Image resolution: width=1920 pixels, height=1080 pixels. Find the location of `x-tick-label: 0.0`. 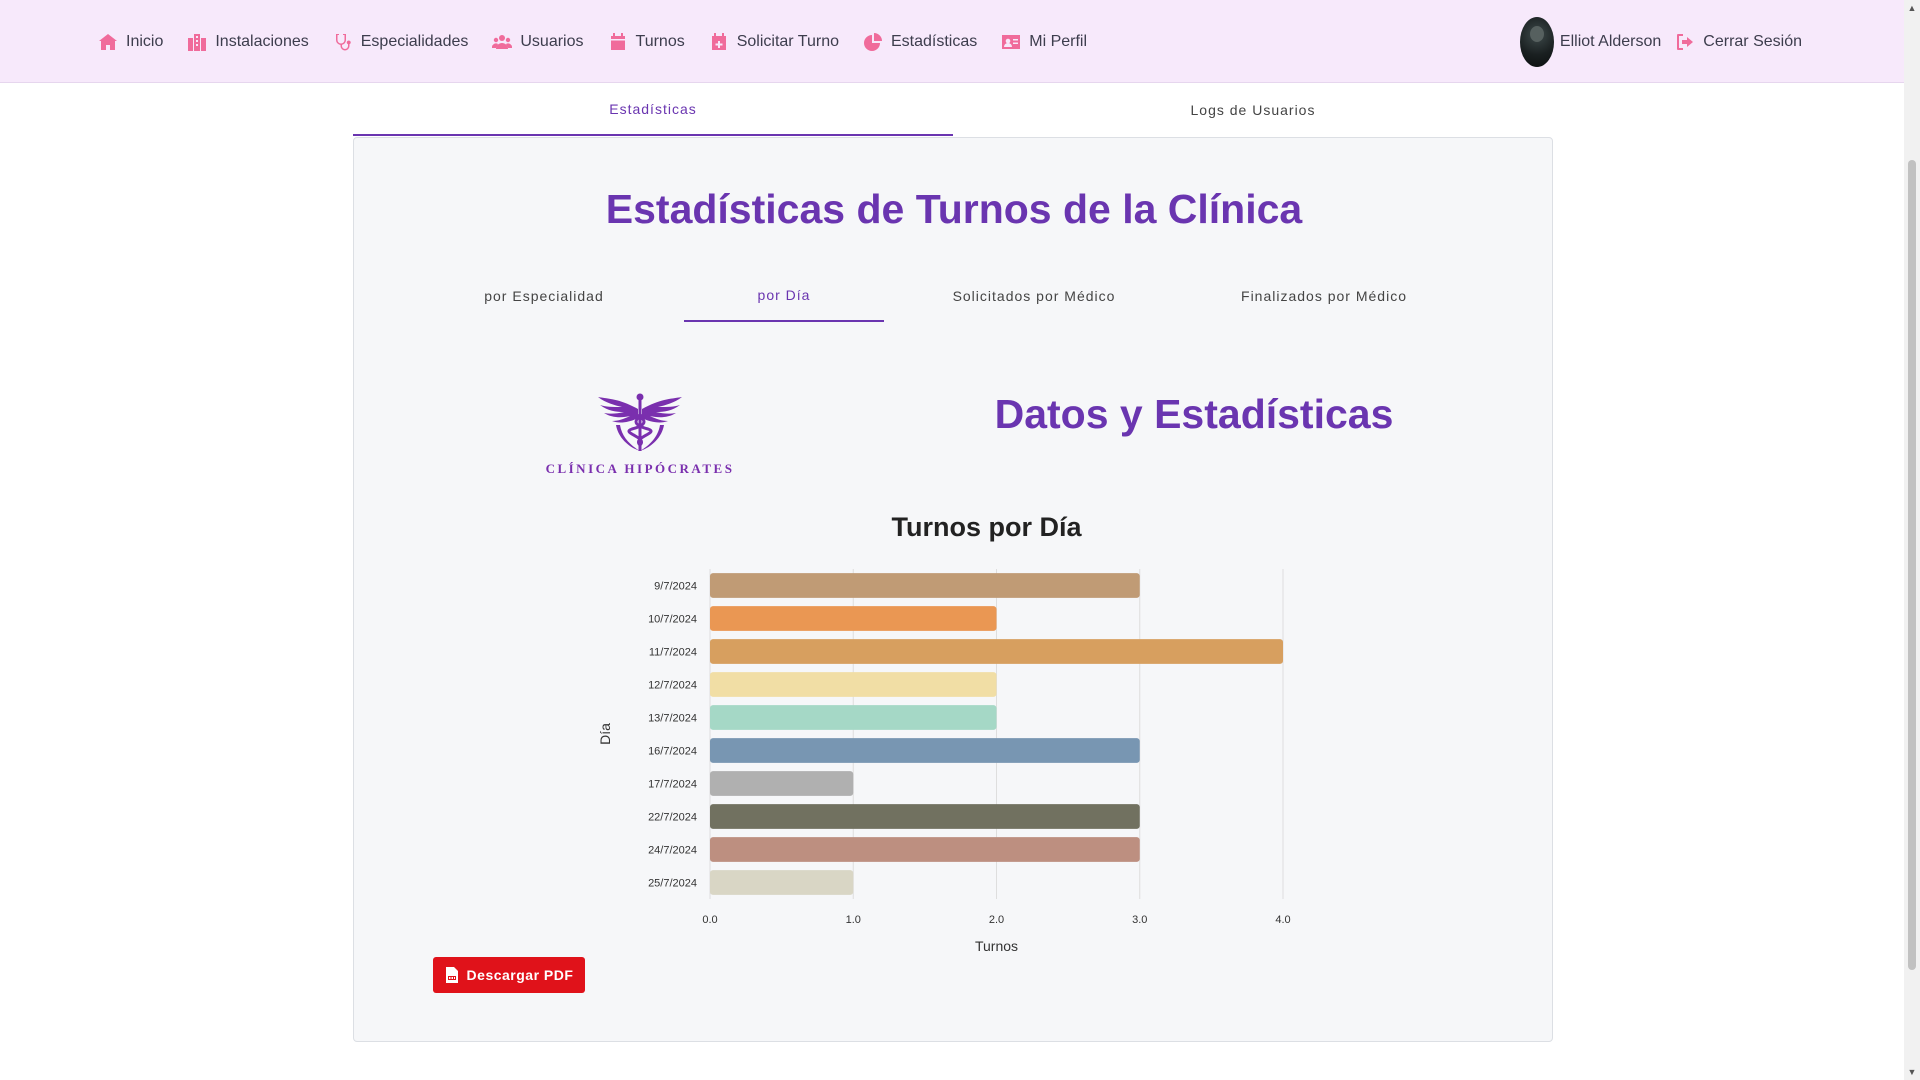

x-tick-label: 0.0 is located at coordinates (709, 920).